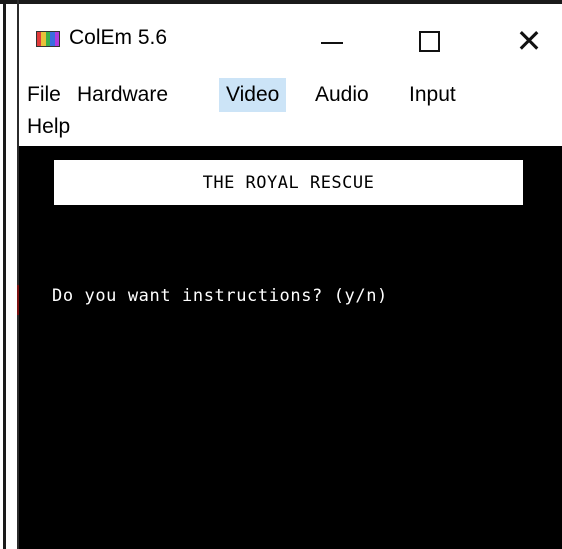 The width and height of the screenshot is (562, 549). What do you see at coordinates (253, 95) in the screenshot?
I see `menu-video: Video` at bounding box center [253, 95].